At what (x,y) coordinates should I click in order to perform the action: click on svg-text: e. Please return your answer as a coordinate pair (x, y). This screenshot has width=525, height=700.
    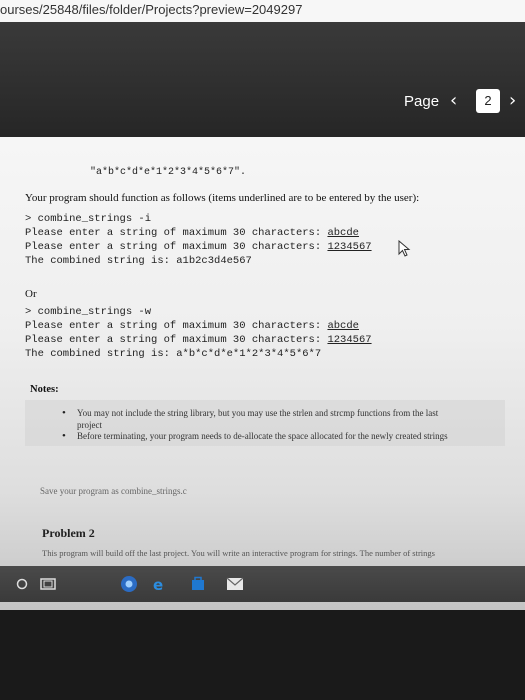
    Looking at the image, I should click on (158, 584).